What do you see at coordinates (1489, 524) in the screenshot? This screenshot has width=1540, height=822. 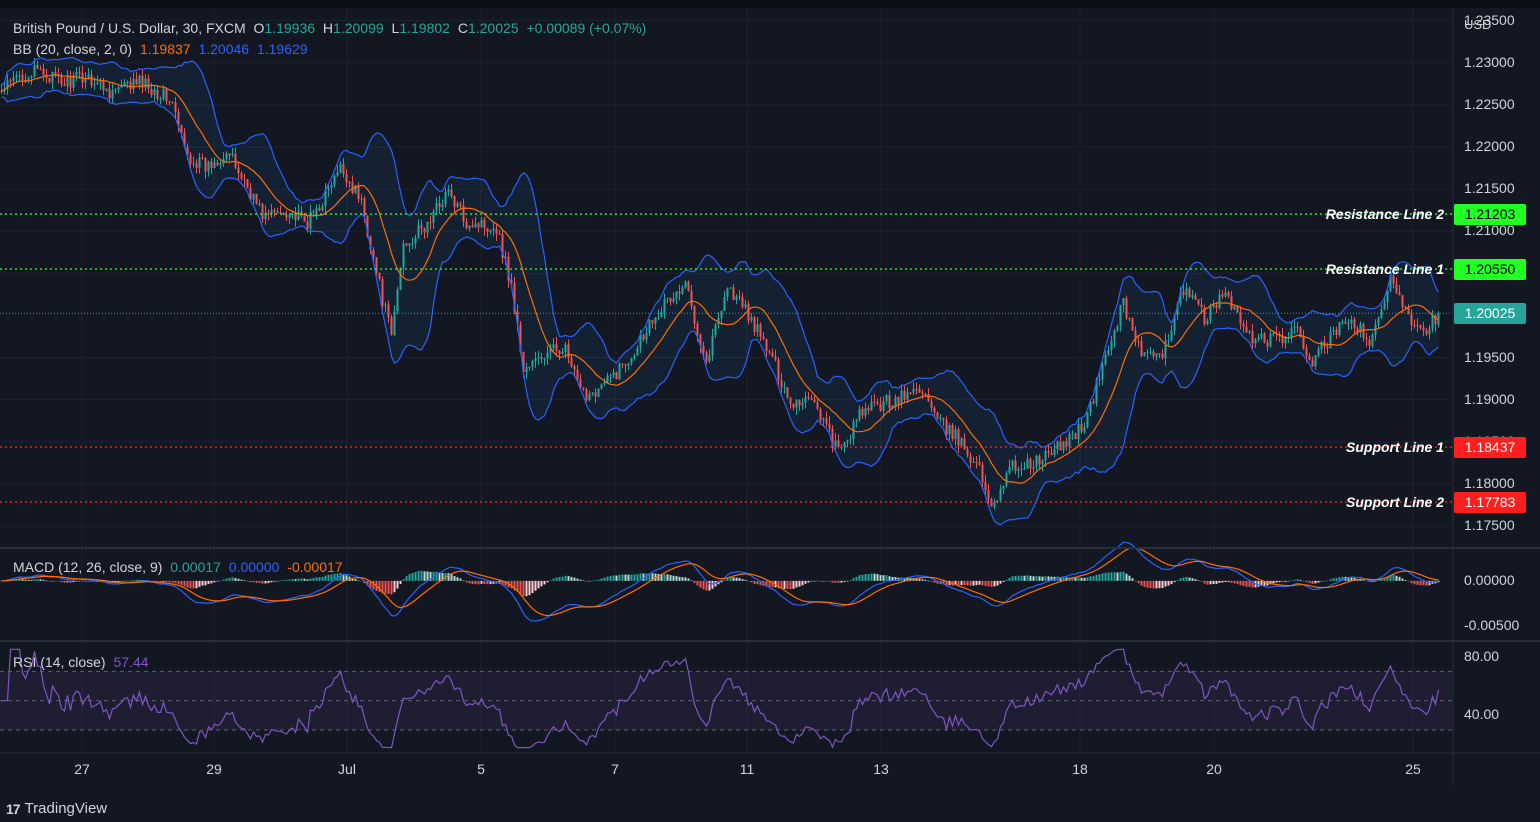 I see `price-tick-label: 1.17500` at bounding box center [1489, 524].